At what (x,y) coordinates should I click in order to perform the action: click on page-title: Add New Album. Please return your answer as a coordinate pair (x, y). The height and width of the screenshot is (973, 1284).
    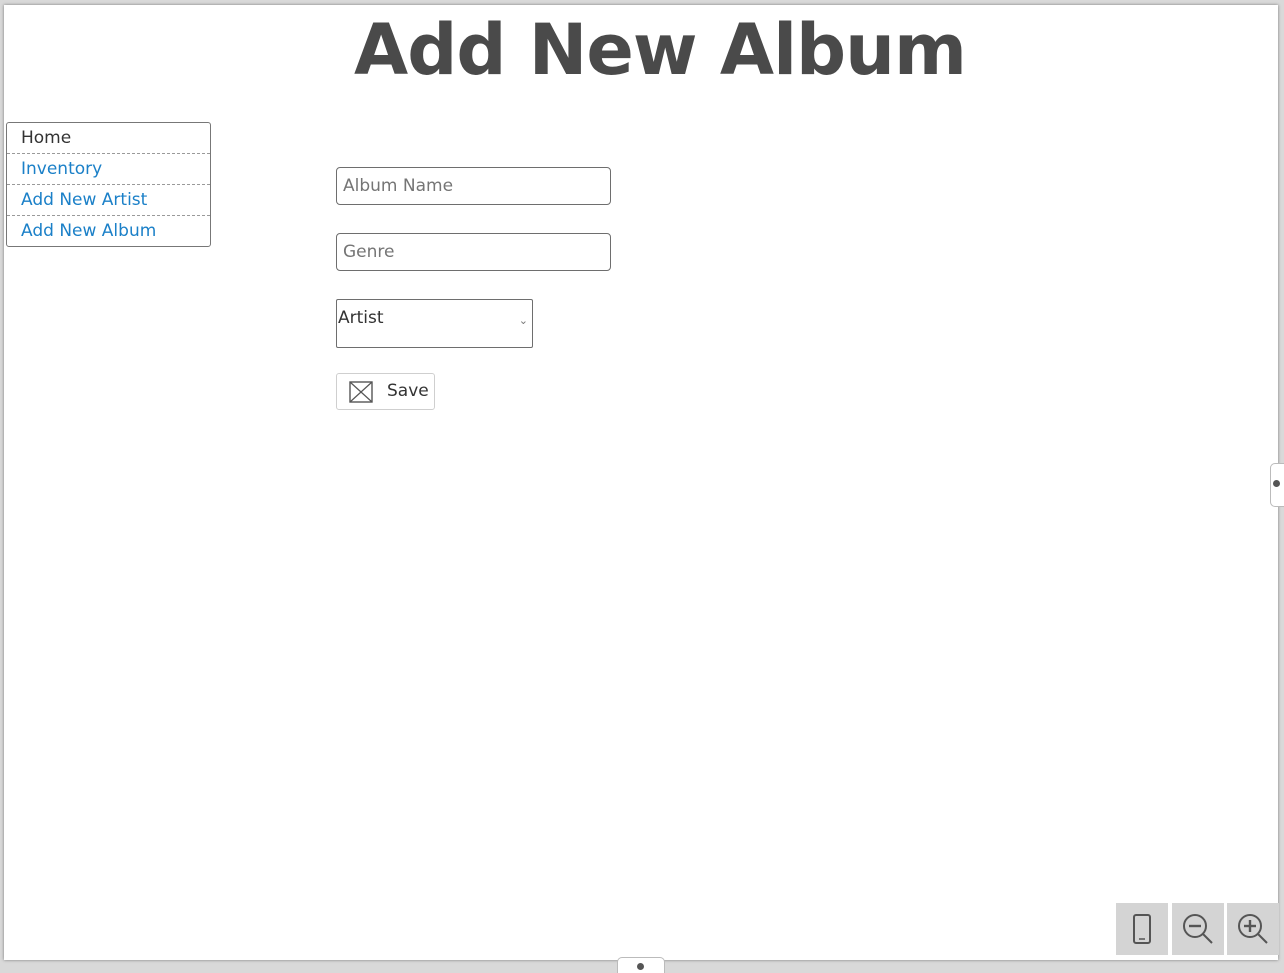
    Looking at the image, I should click on (660, 50).